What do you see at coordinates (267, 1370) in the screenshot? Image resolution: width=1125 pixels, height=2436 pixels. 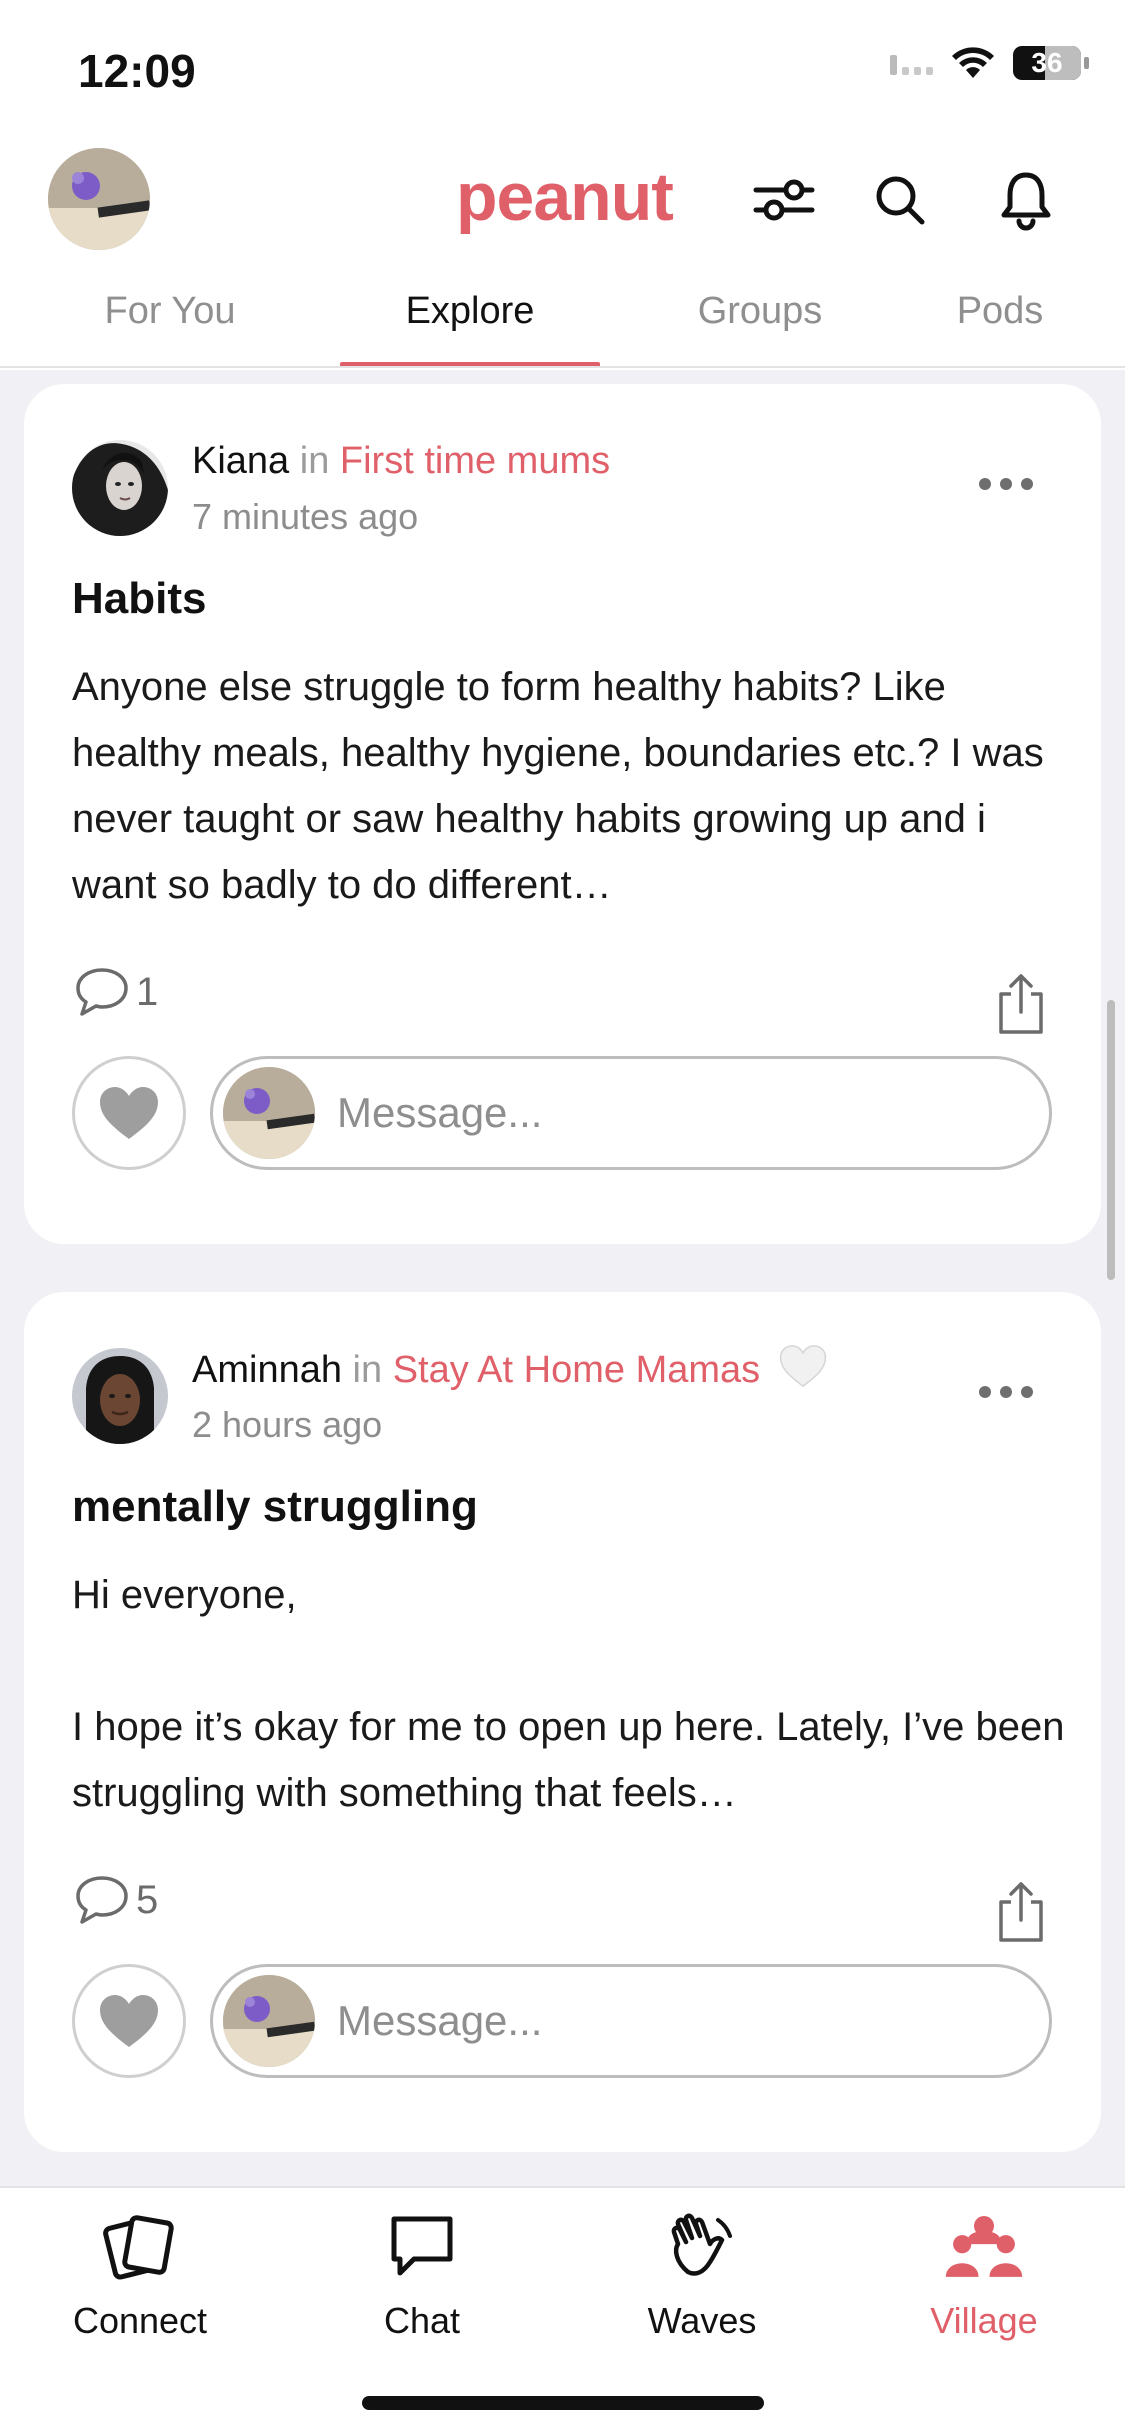 I see `author-name: Aminnah` at bounding box center [267, 1370].